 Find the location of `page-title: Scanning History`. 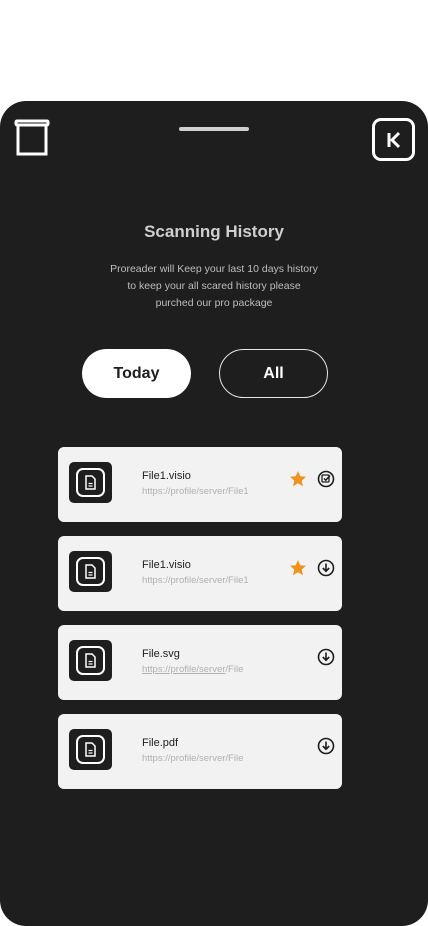

page-title: Scanning History is located at coordinates (214, 231).